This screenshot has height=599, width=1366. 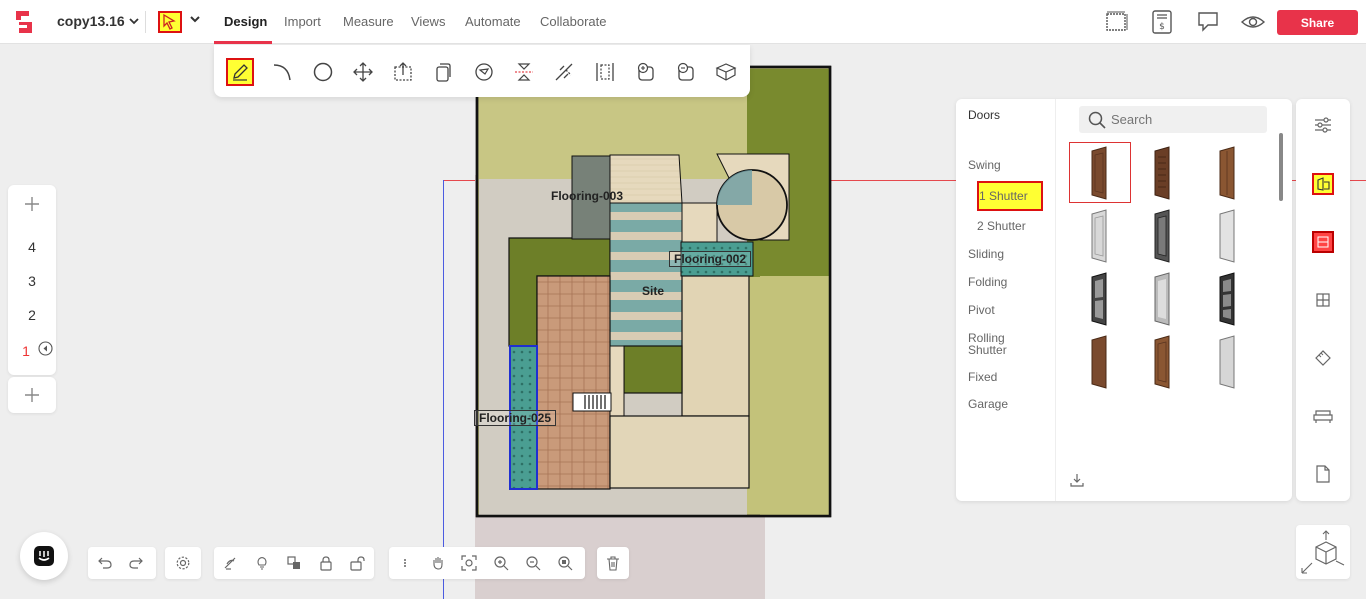 I want to click on properties-button, so click(x=1323, y=125).